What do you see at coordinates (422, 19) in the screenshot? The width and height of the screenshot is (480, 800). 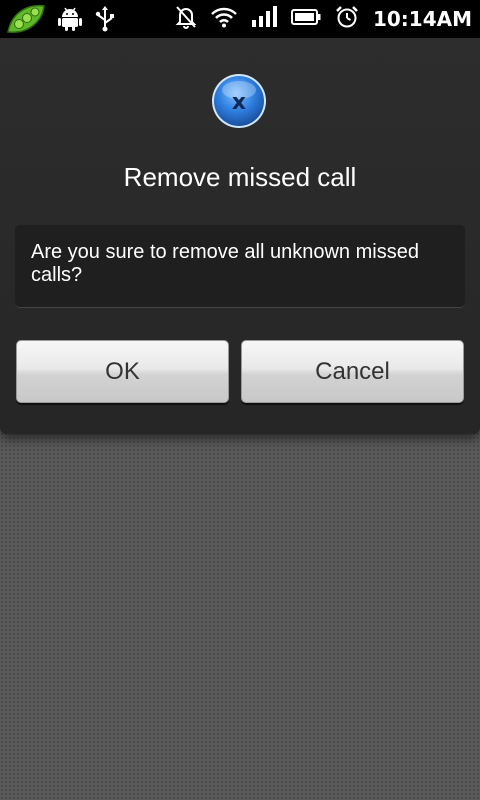 I see `status-clock: 10:14AM` at bounding box center [422, 19].